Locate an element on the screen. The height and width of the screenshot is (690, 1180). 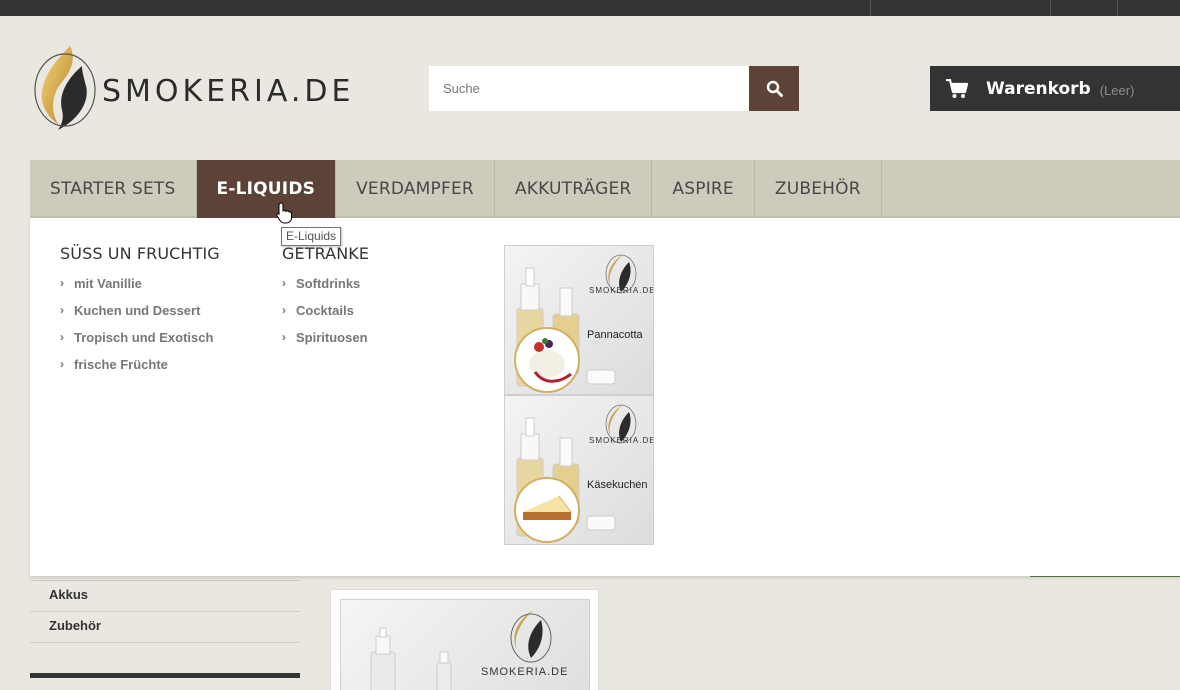
search-input is located at coordinates (589, 88).